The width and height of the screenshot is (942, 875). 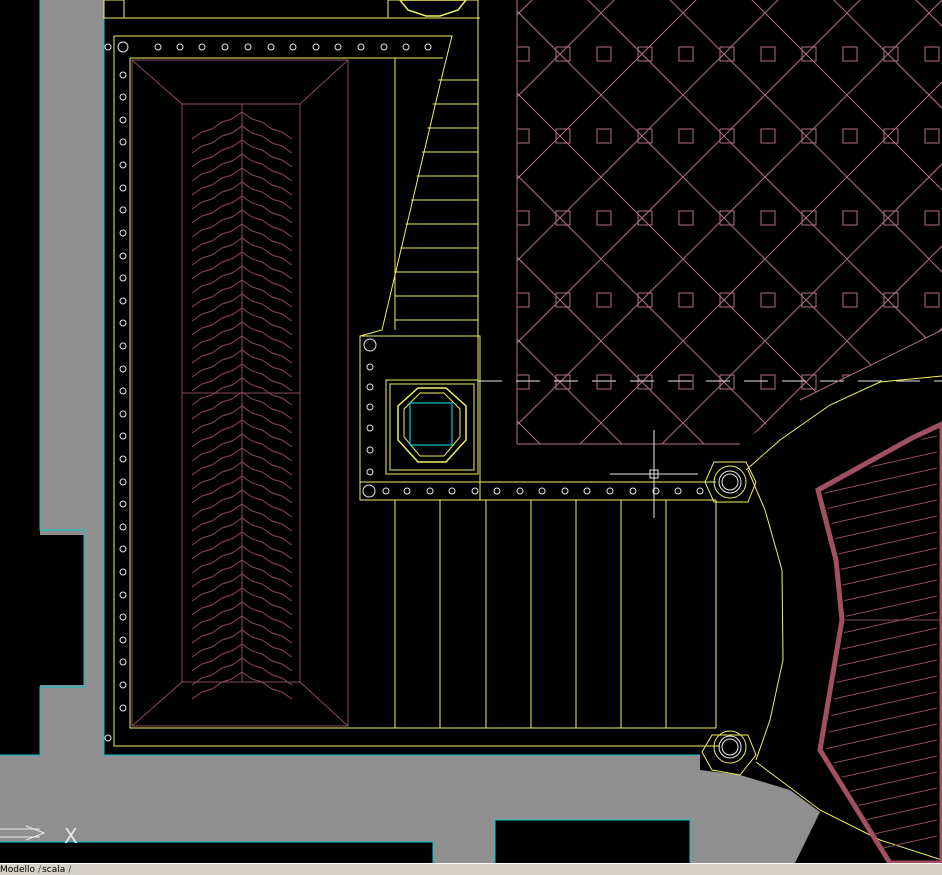 What do you see at coordinates (471, 869) in the screenshot?
I see `model-layout-tabs: Modello / scala /` at bounding box center [471, 869].